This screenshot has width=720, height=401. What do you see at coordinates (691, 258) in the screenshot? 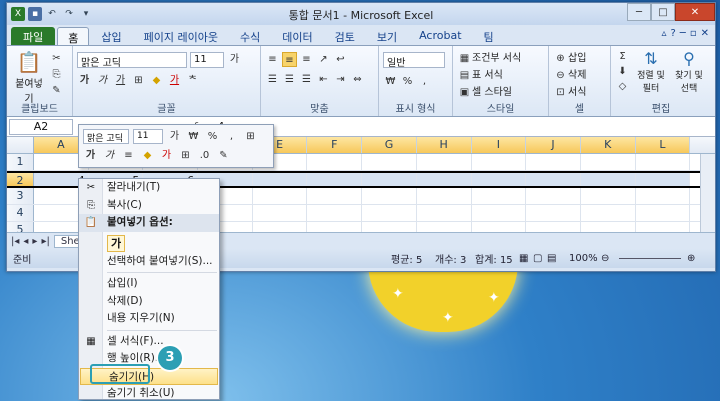
I see `zoom-in-icon: ⊕` at bounding box center [691, 258].